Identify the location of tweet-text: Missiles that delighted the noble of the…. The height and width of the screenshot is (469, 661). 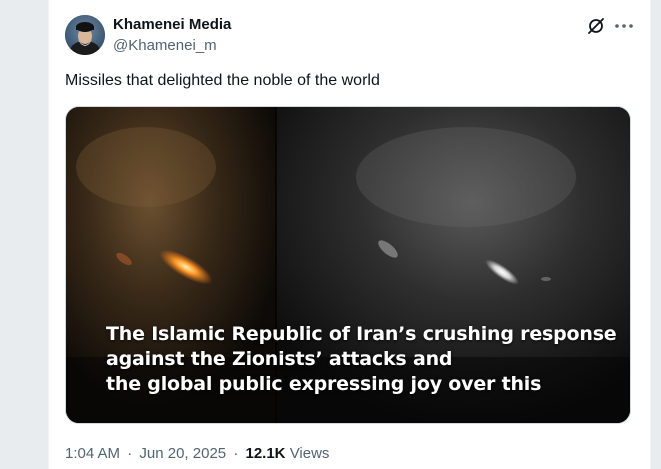
(222, 80).